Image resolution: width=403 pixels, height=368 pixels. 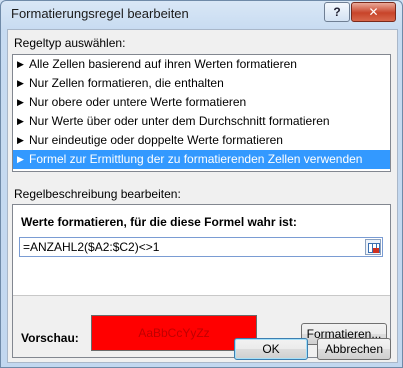 What do you see at coordinates (138, 102) in the screenshot?
I see `rule-type-item-label: Nur obere oder untere Werte formatieren` at bounding box center [138, 102].